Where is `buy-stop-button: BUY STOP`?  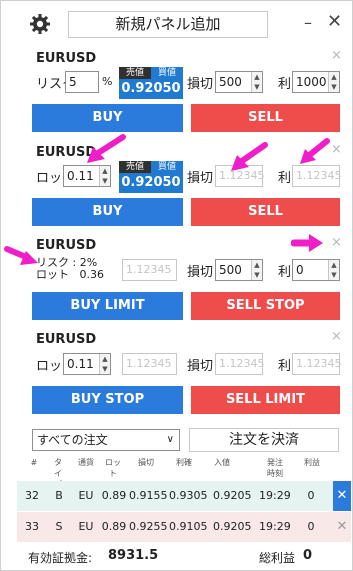
buy-stop-button: BUY STOP is located at coordinates (107, 400).